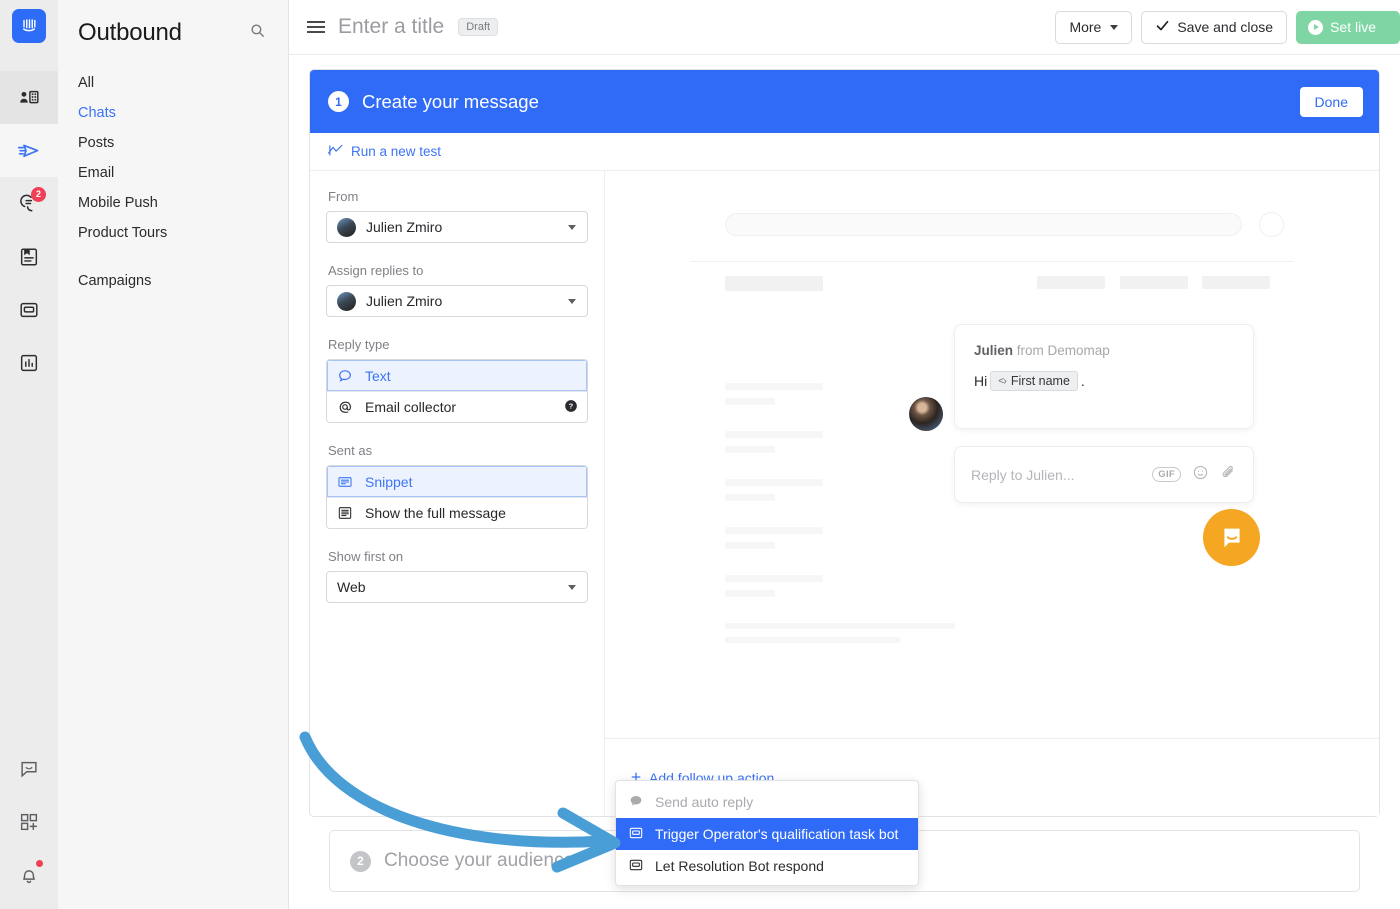 This screenshot has height=909, width=1400. Describe the element at coordinates (29, 150) in the screenshot. I see `rail-item-outbound` at that location.